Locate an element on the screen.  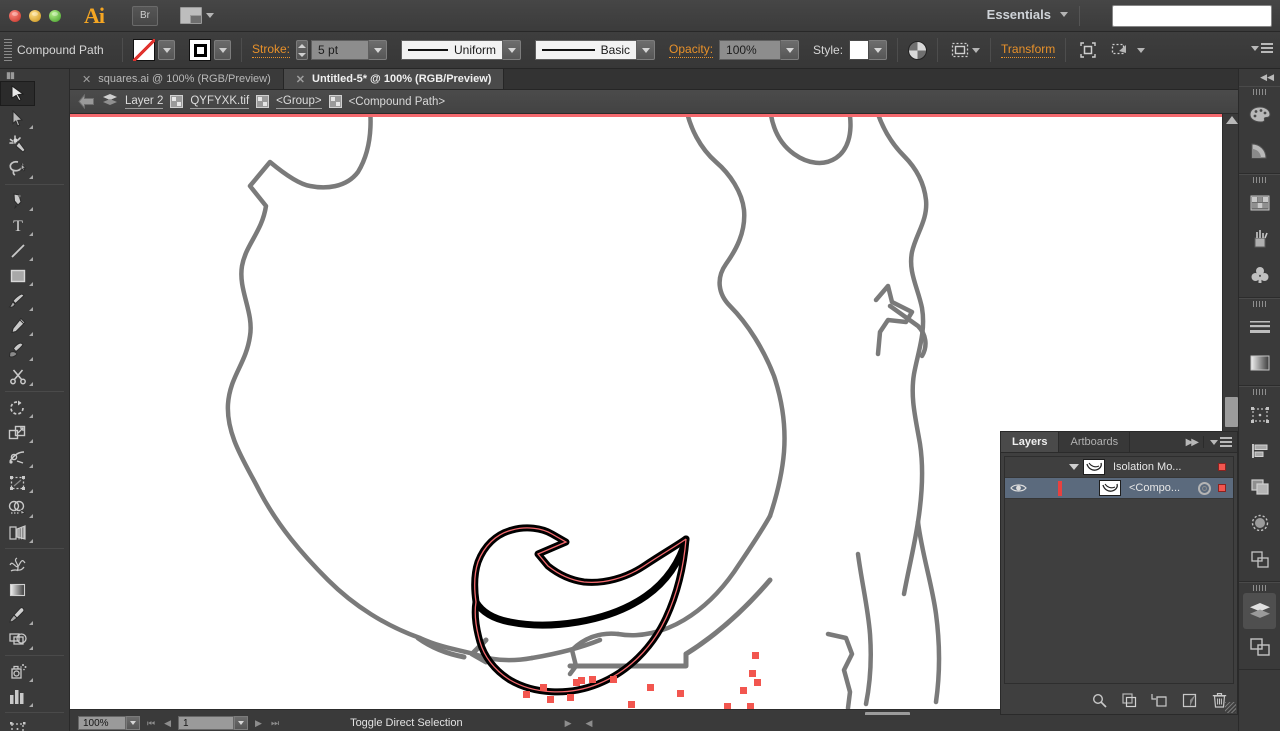
gradient-tool is located at coordinates (17, 589).